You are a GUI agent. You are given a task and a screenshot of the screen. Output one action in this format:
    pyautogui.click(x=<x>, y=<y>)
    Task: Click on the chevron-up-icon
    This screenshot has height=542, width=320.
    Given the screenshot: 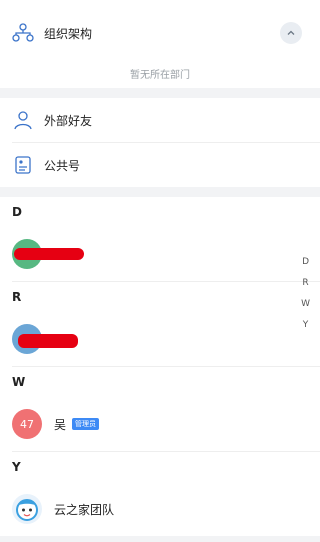 What is the action you would take?
    pyautogui.click(x=291, y=32)
    